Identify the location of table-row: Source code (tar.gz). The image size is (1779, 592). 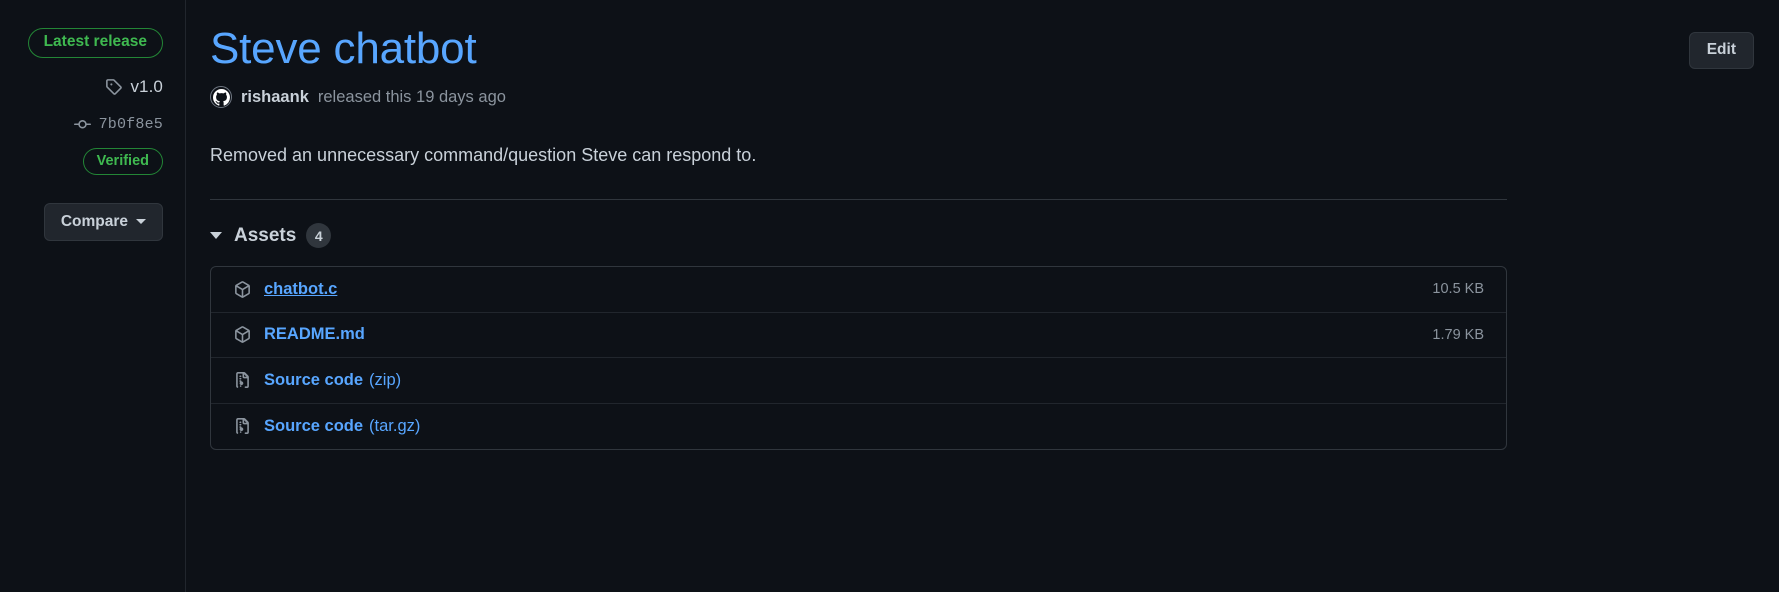
(858, 427).